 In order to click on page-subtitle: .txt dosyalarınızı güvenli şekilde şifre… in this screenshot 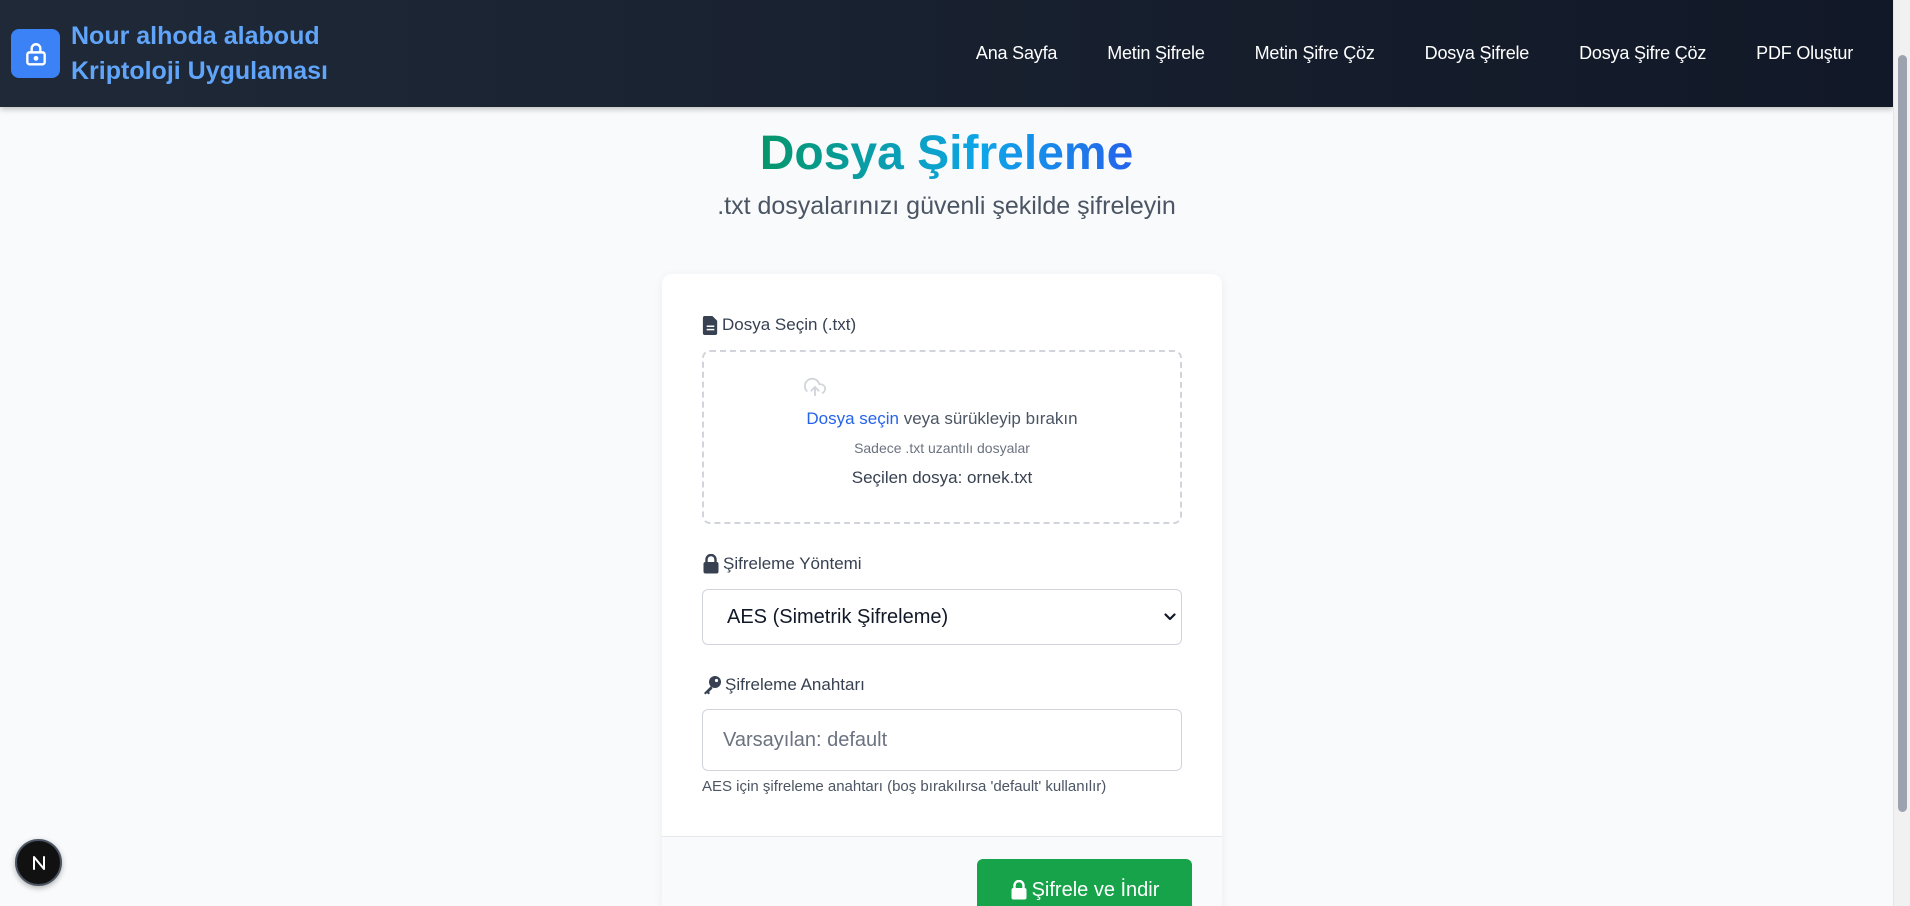, I will do `click(946, 206)`.